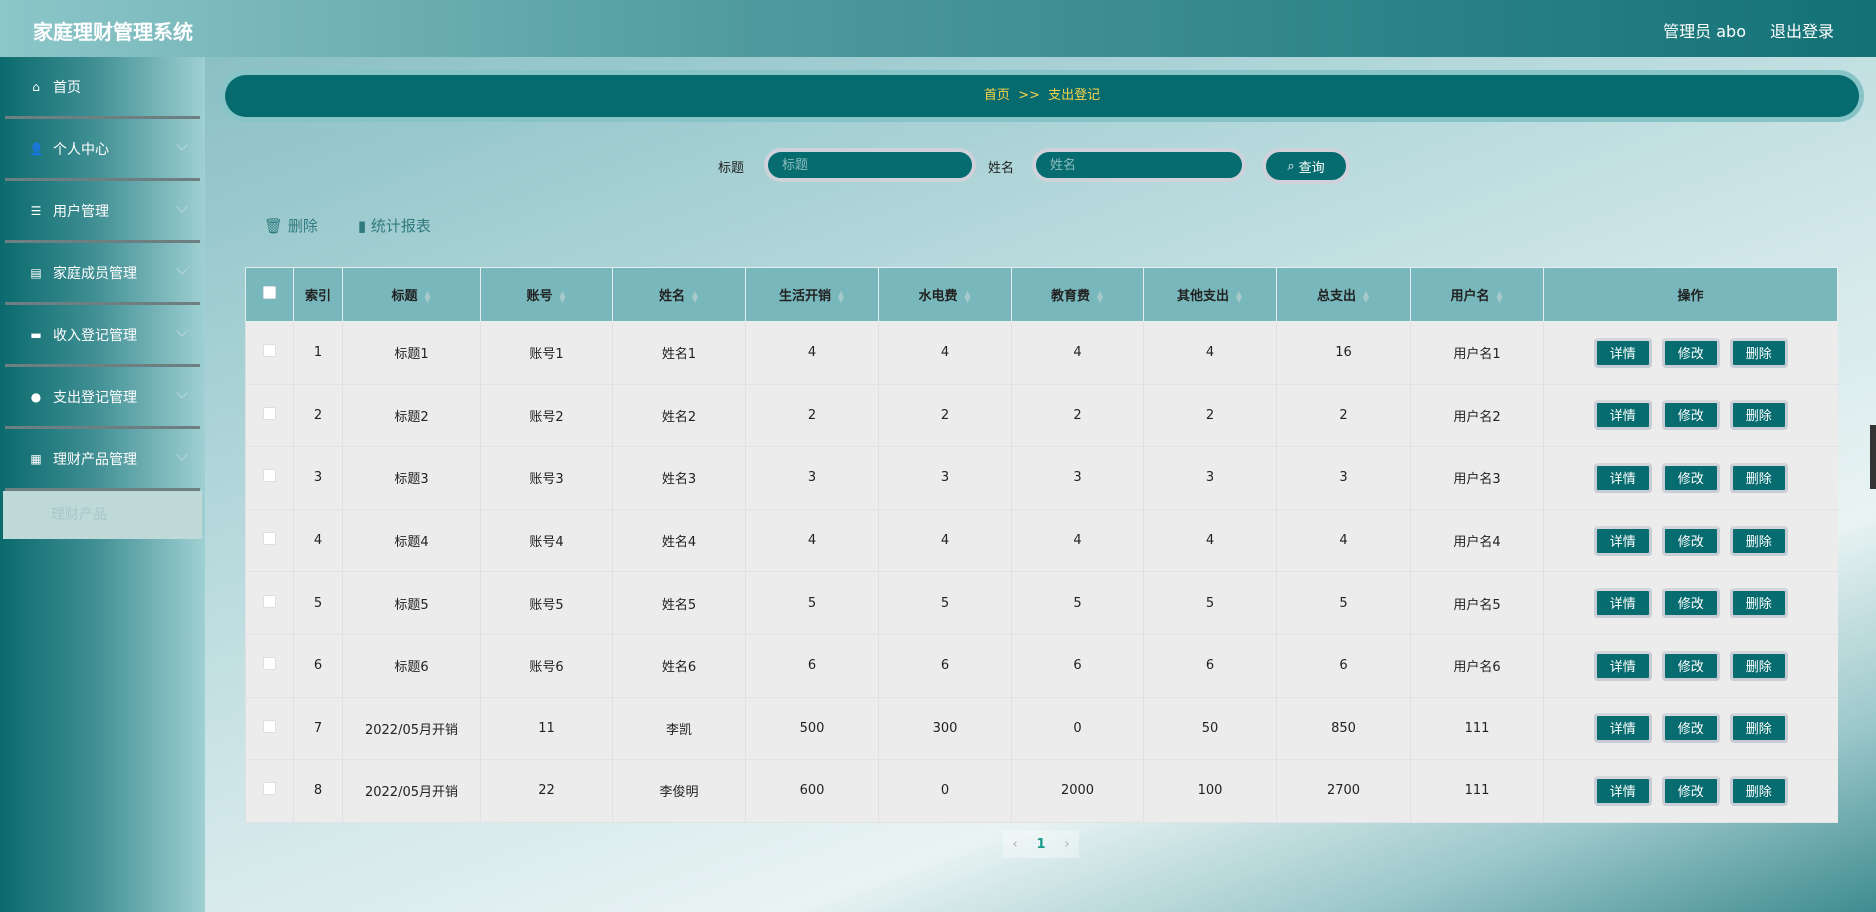  What do you see at coordinates (269, 292) in the screenshot?
I see `select-all-checkbox` at bounding box center [269, 292].